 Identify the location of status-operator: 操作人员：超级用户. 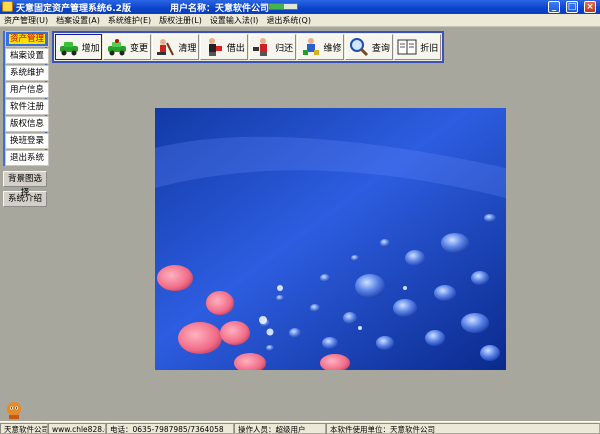
(280, 428).